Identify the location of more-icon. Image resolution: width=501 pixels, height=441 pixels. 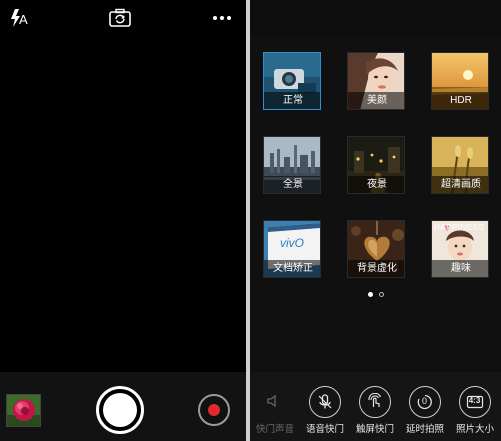
(222, 17).